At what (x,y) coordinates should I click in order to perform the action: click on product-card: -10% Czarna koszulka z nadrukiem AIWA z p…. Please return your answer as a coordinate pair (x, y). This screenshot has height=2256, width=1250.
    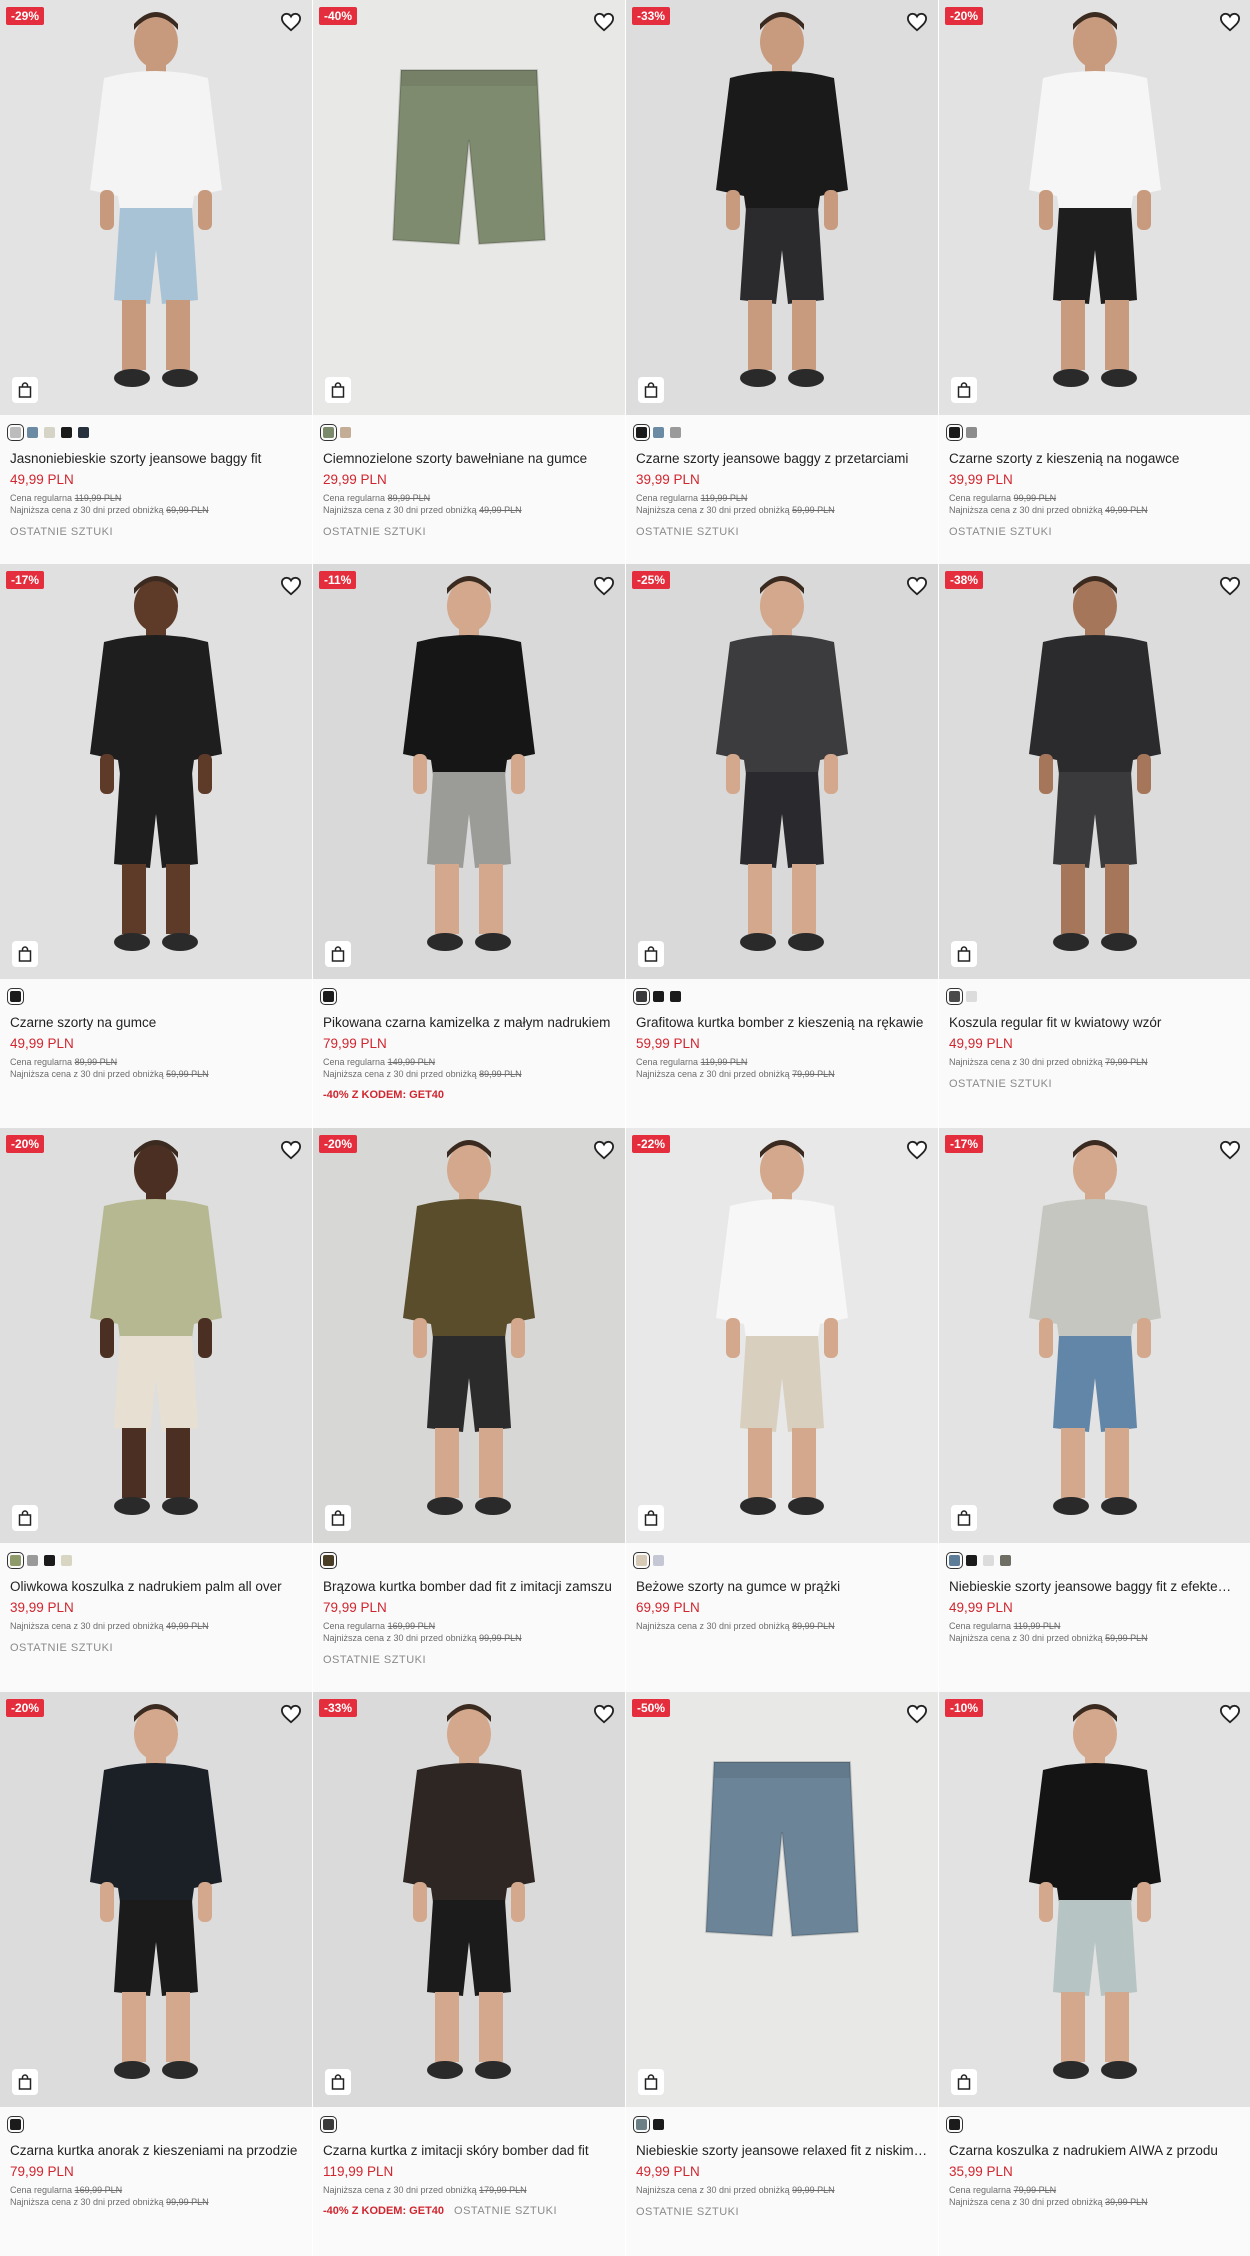
    Looking at the image, I should click on (1094, 1974).